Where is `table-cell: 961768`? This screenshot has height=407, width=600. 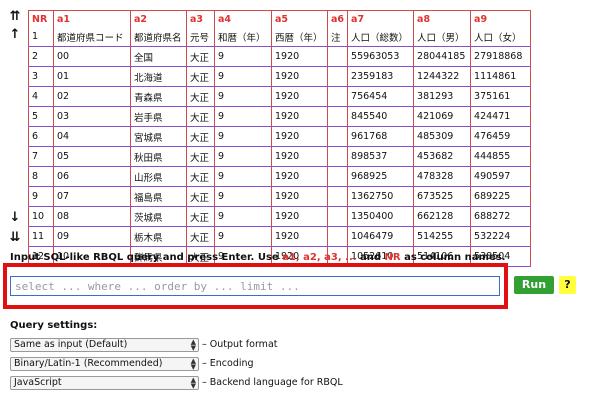
table-cell: 961768 is located at coordinates (381, 136).